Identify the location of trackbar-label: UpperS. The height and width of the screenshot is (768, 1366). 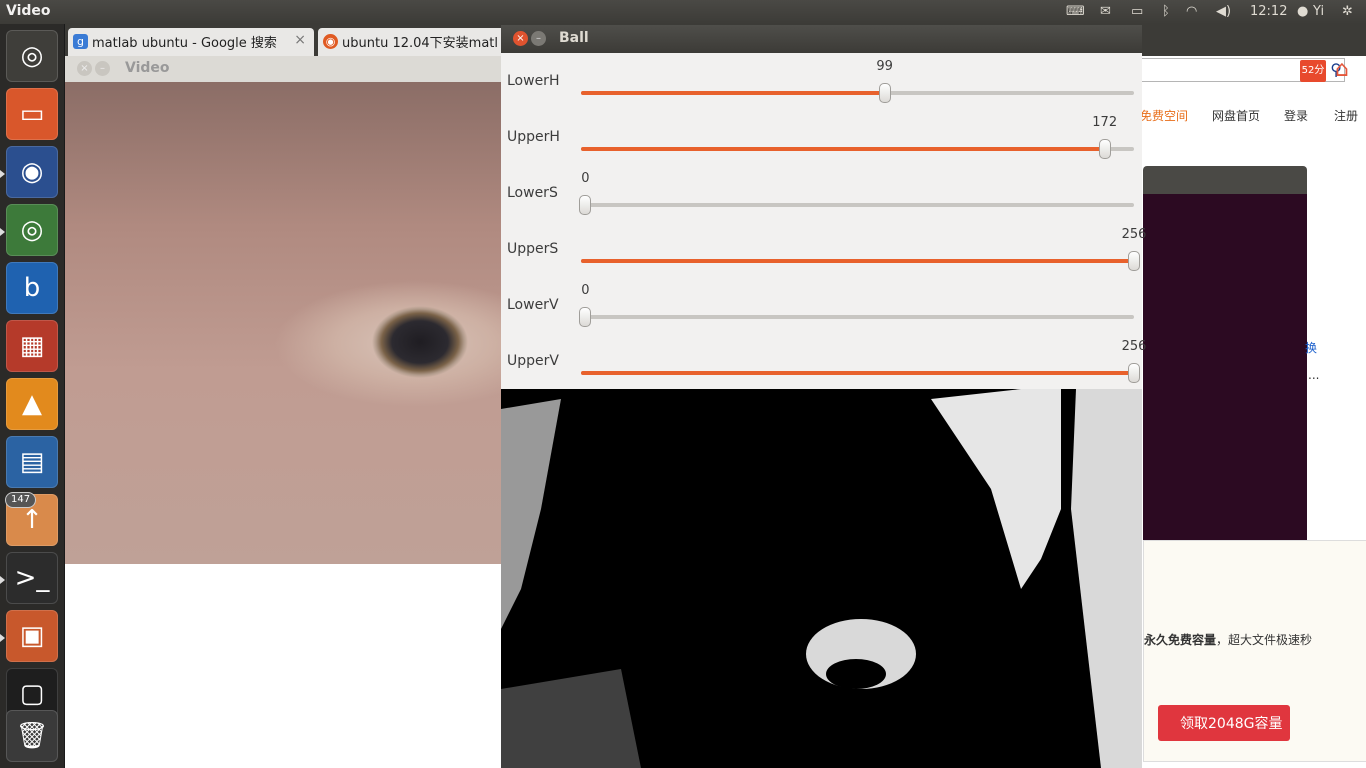
(533, 249).